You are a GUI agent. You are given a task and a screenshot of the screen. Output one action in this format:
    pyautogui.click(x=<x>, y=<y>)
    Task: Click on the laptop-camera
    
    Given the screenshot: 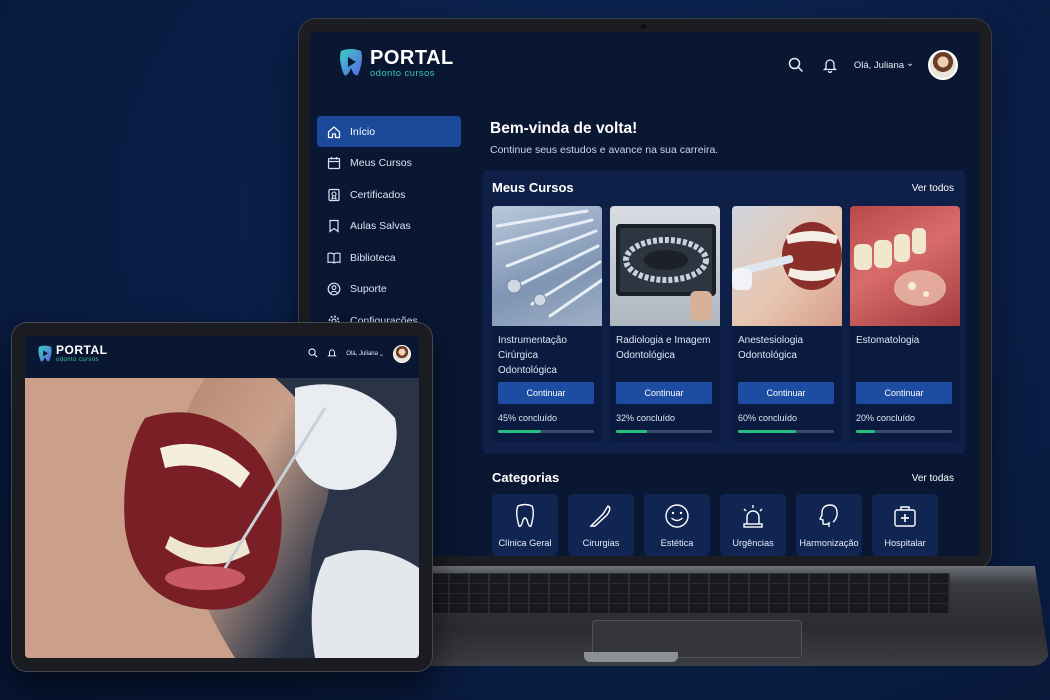 What is the action you would take?
    pyautogui.click(x=643, y=26)
    